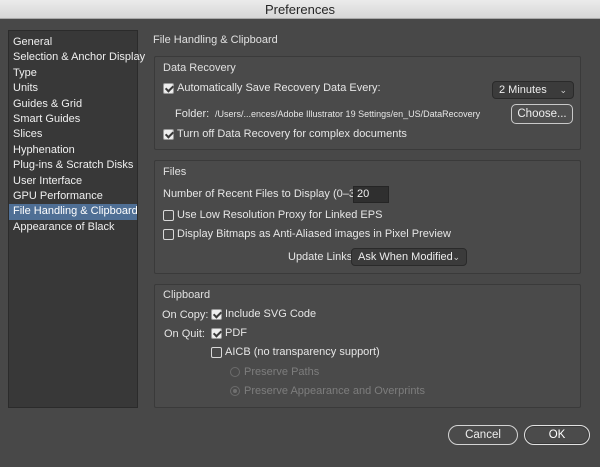 This screenshot has height=467, width=600. What do you see at coordinates (405, 257) in the screenshot?
I see `update-links-value: Ask When Modified` at bounding box center [405, 257].